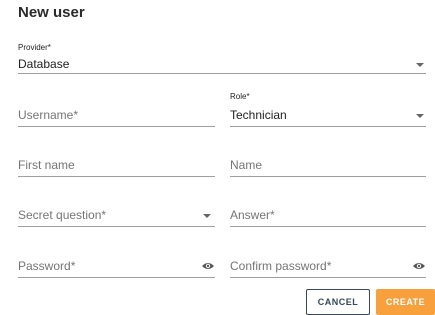 The image size is (435, 315). Describe the element at coordinates (46, 165) in the screenshot. I see `first-name-placeholder: First name` at that location.